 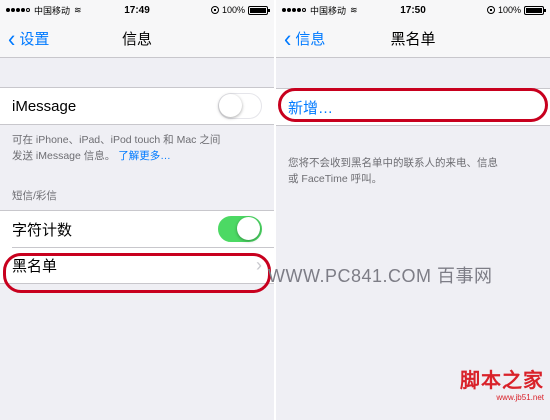 I want to click on navigation-bar: ‹ 信息 黑名单, so click(x=413, y=39).